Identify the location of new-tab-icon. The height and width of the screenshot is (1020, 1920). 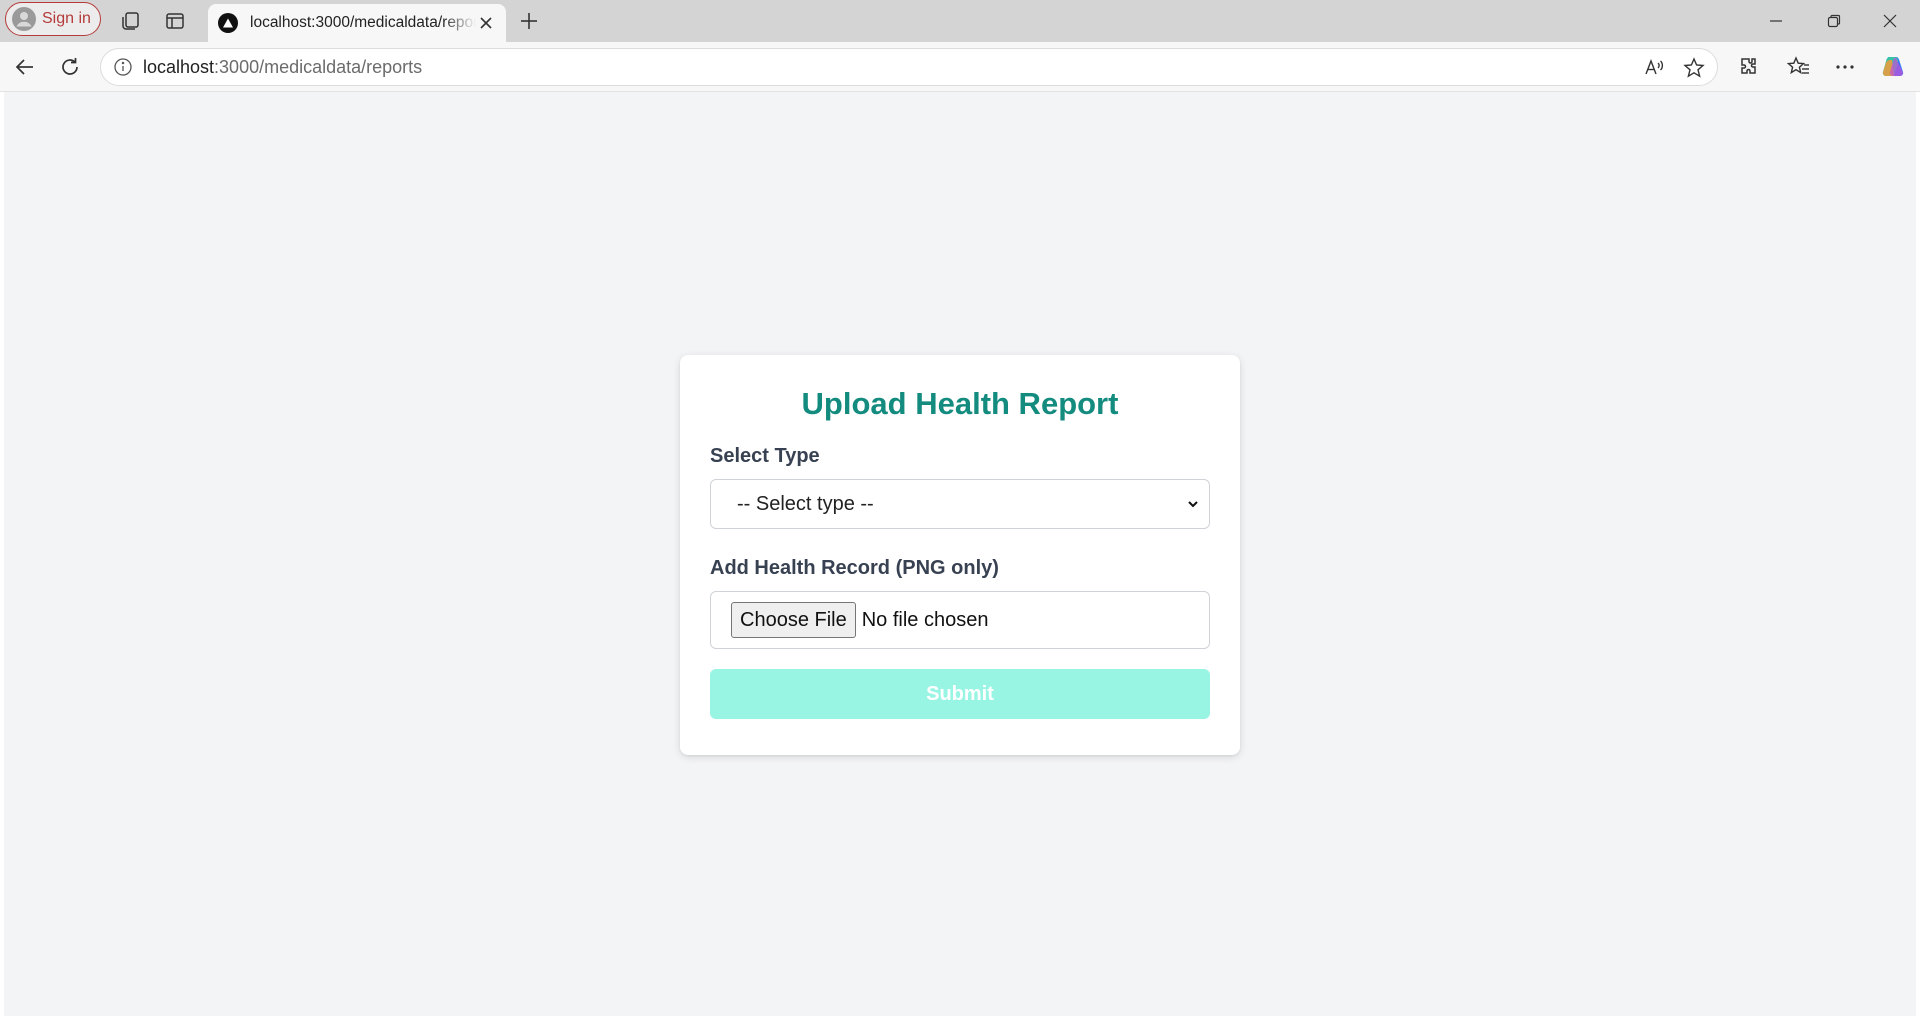
(529, 21).